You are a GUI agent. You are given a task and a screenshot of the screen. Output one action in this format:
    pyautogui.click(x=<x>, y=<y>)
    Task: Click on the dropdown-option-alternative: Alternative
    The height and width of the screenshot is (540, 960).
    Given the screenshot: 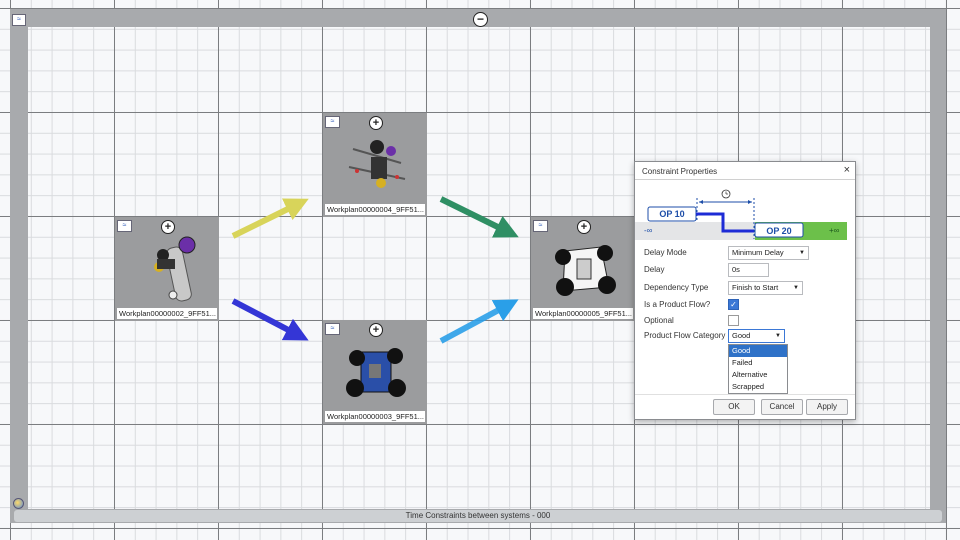 What is the action you would take?
    pyautogui.click(x=758, y=375)
    